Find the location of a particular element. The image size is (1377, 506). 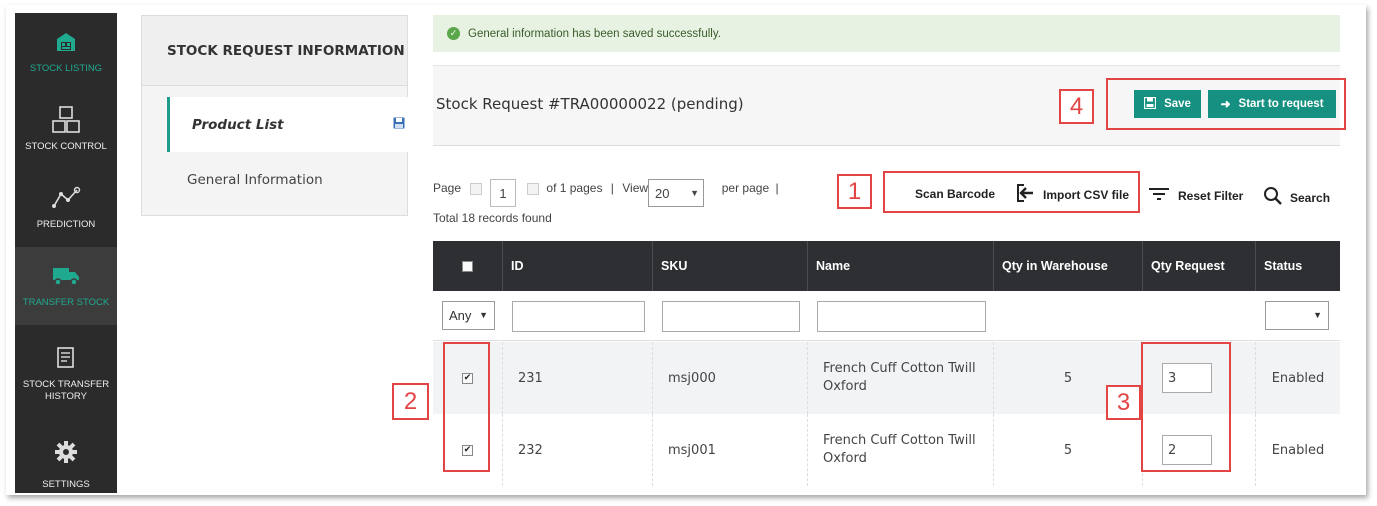

chart-line-icon is located at coordinates (66, 198).